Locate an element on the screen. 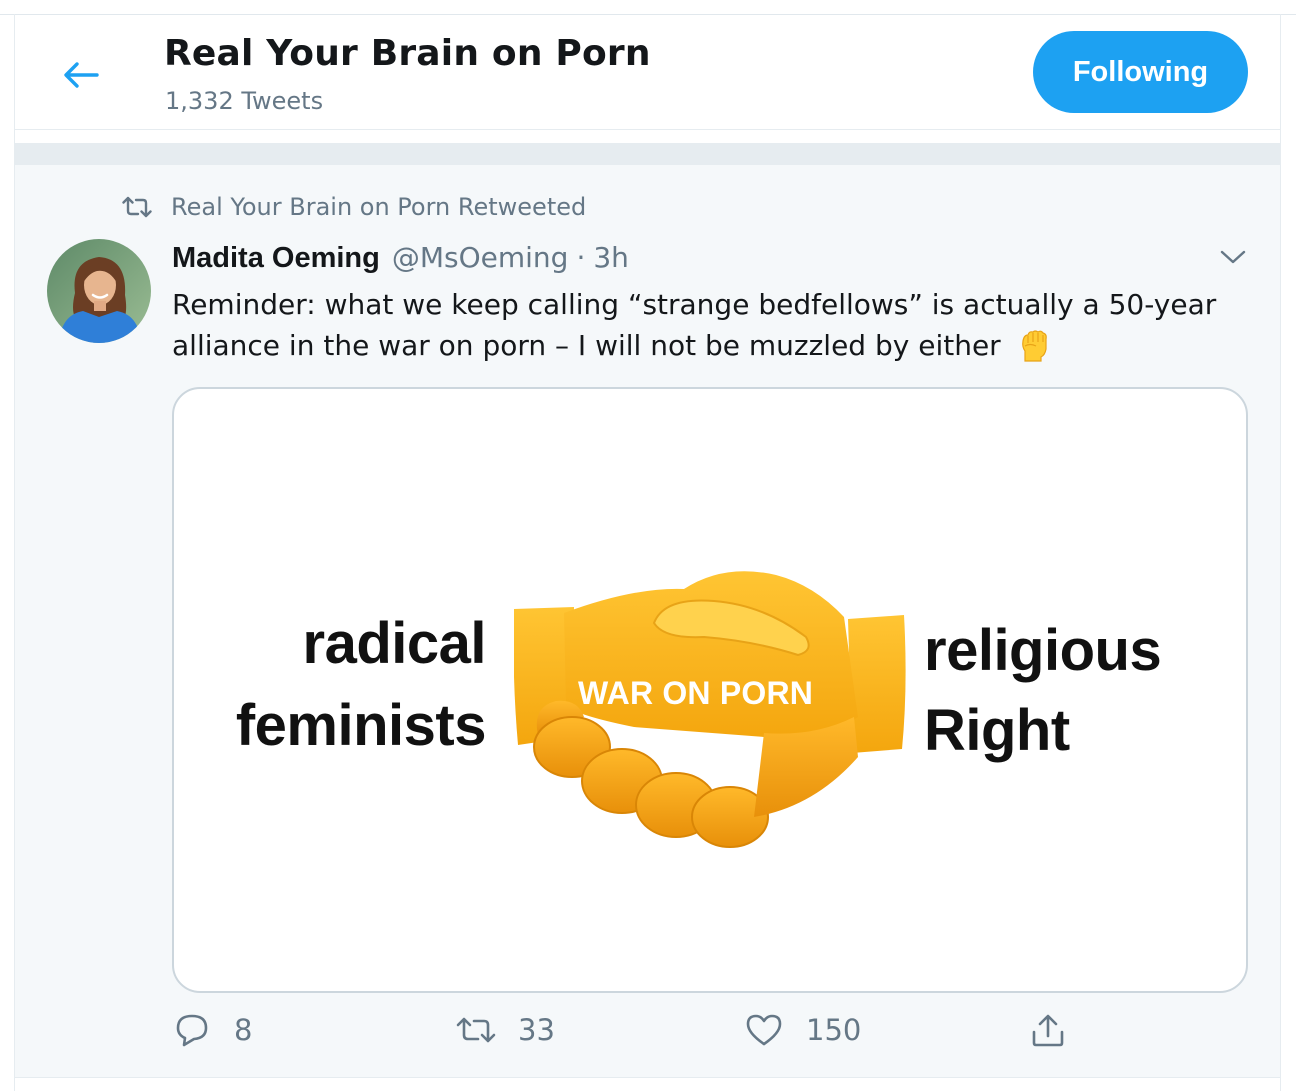 The width and height of the screenshot is (1296, 1091). tweet-count: 1,332 Tweets is located at coordinates (244, 101).